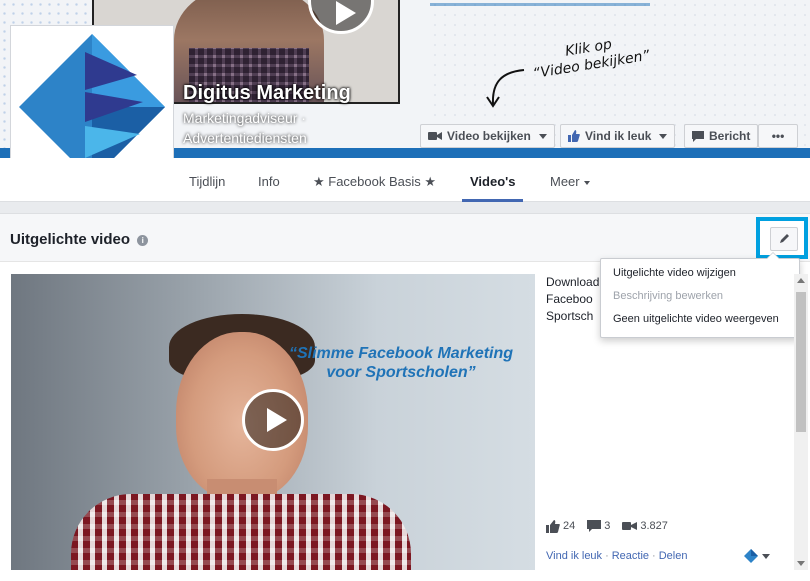 The width and height of the screenshot is (810, 581). I want to click on video-description-line-3: Sportsch, so click(570, 316).